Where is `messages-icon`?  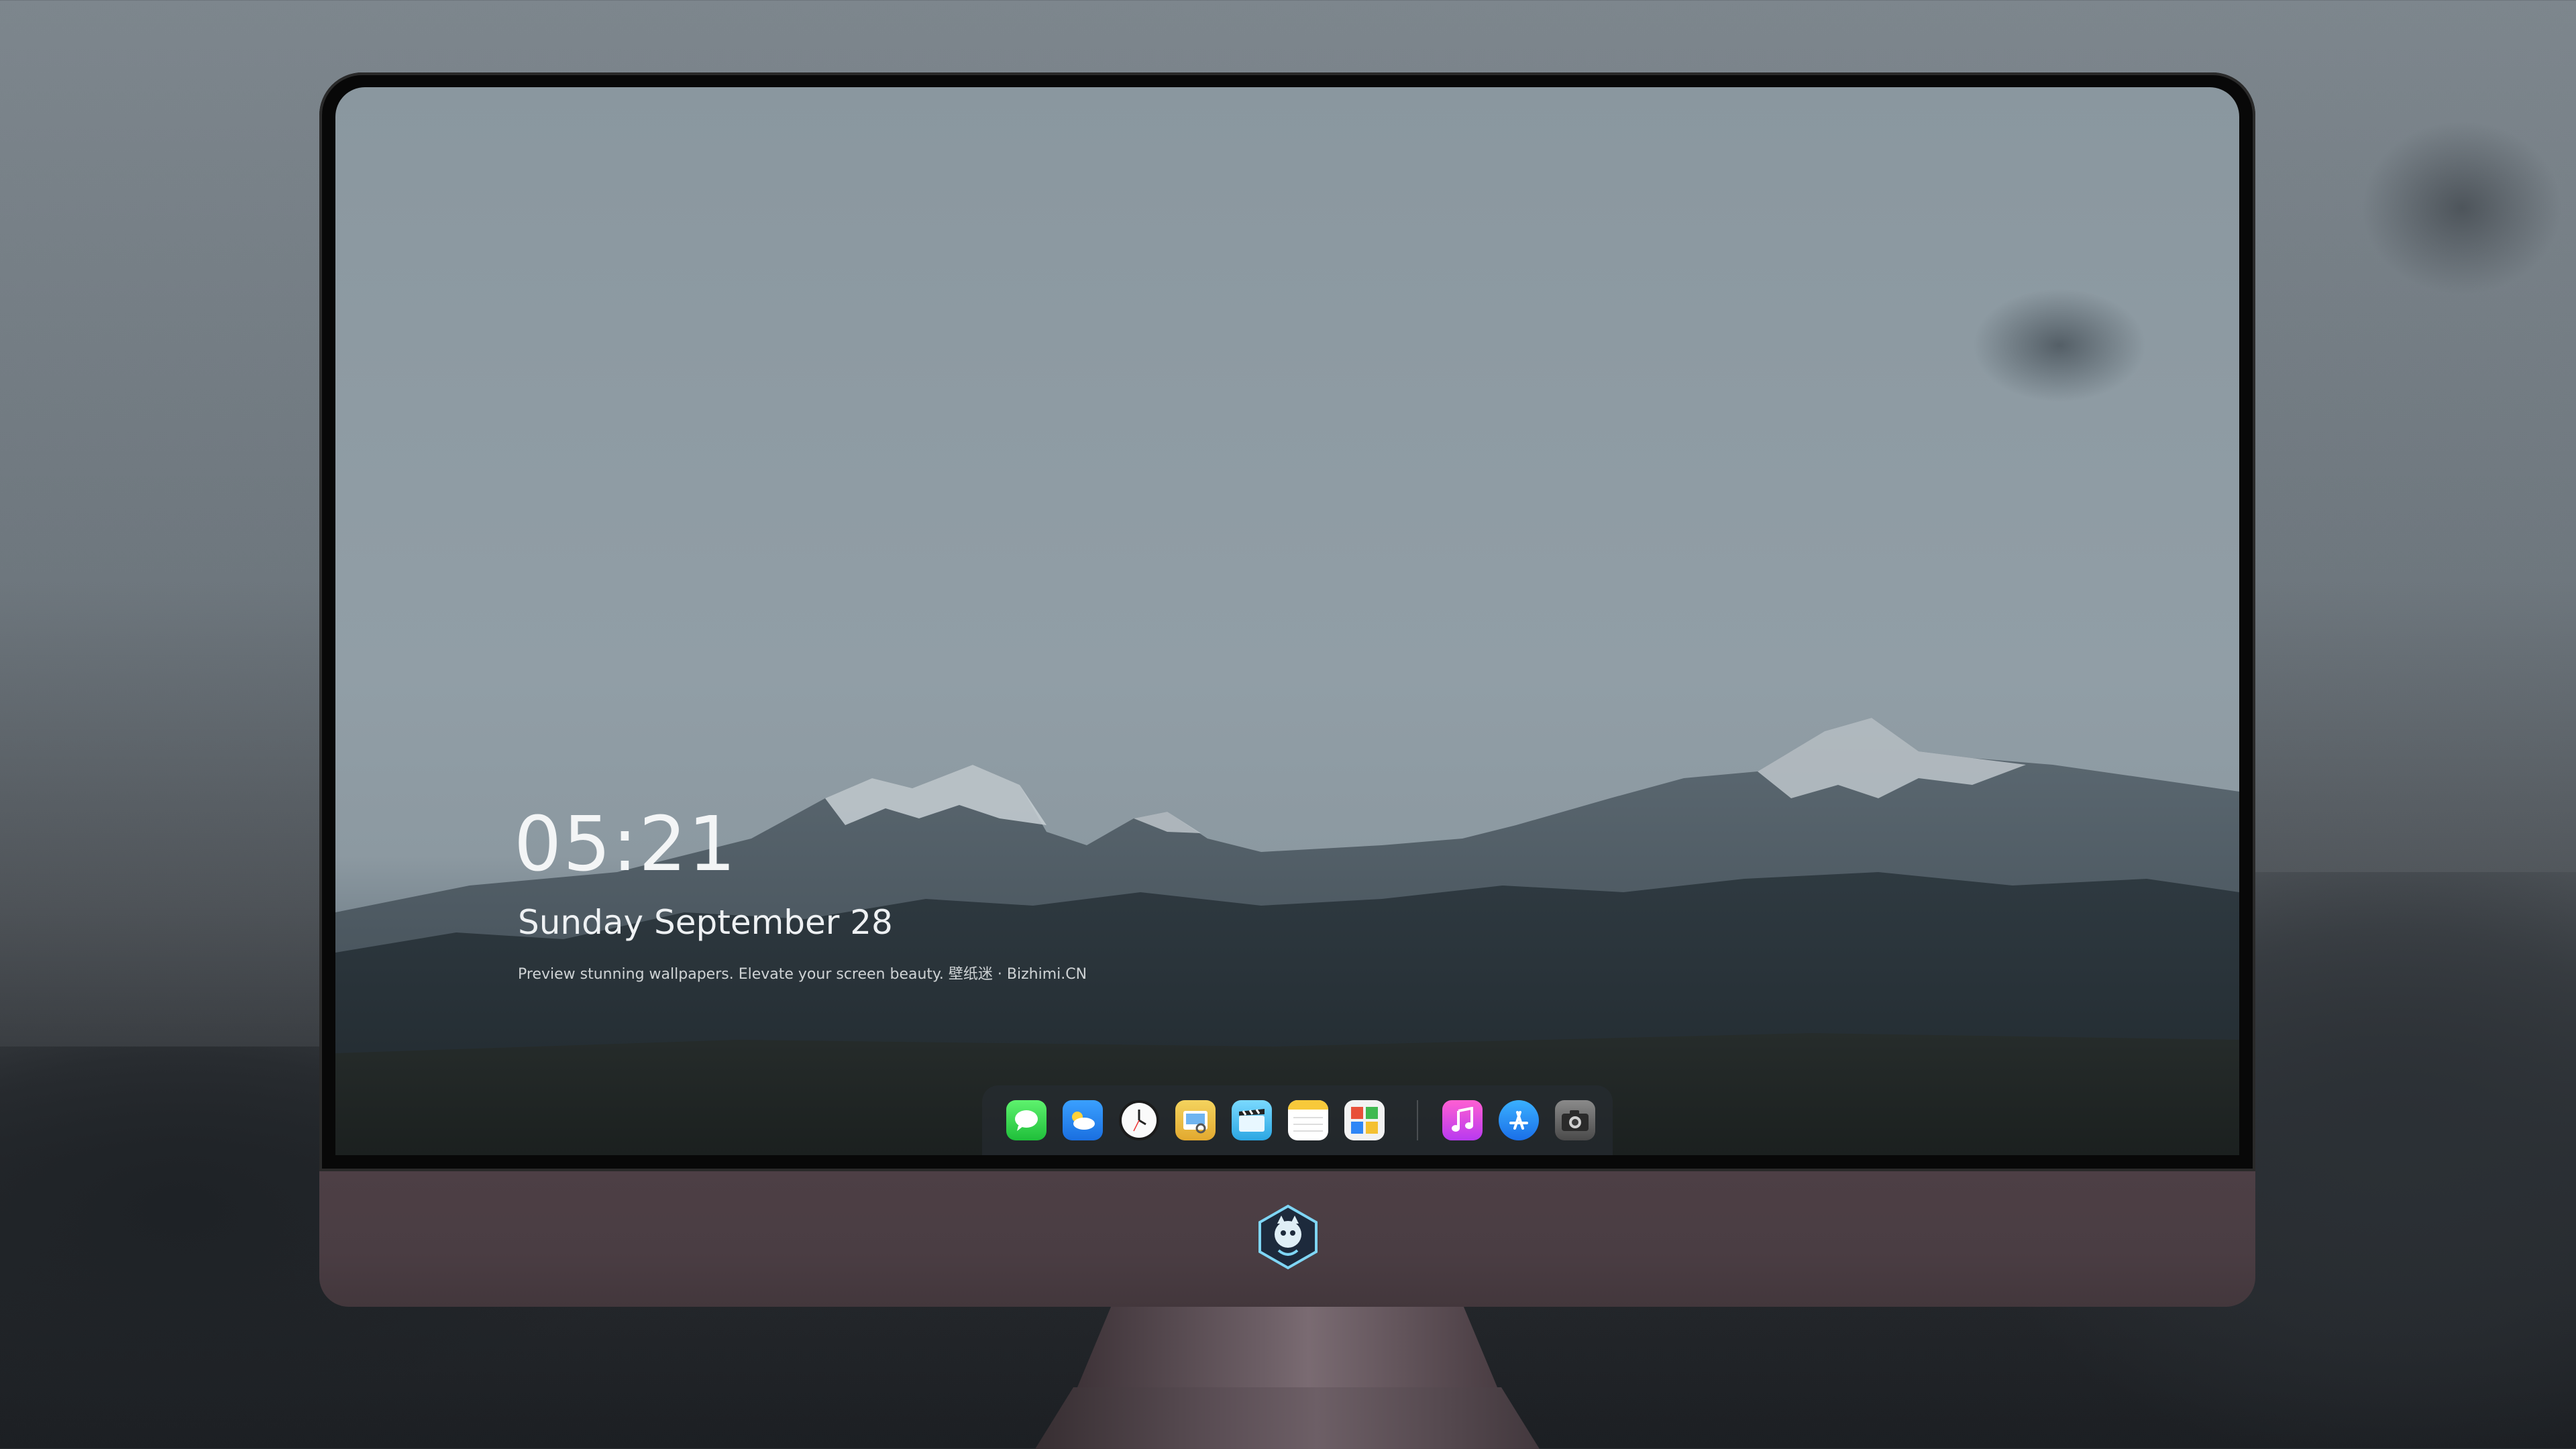
messages-icon is located at coordinates (1026, 1120).